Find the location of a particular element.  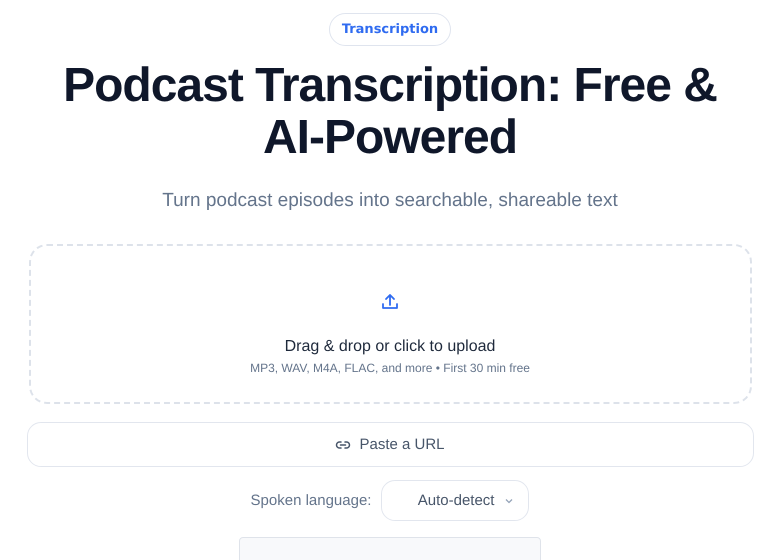

language-label: Spoken language: is located at coordinates (311, 500).